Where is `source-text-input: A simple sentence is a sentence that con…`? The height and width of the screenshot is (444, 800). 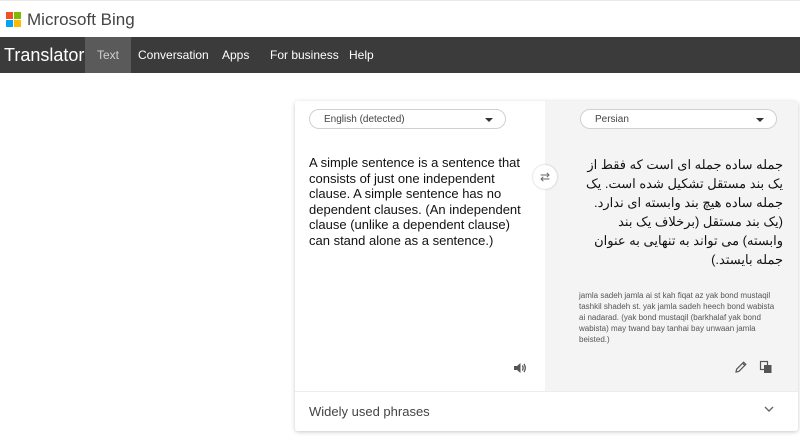 source-text-input: A simple sentence is a sentence that con… is located at coordinates (420, 201).